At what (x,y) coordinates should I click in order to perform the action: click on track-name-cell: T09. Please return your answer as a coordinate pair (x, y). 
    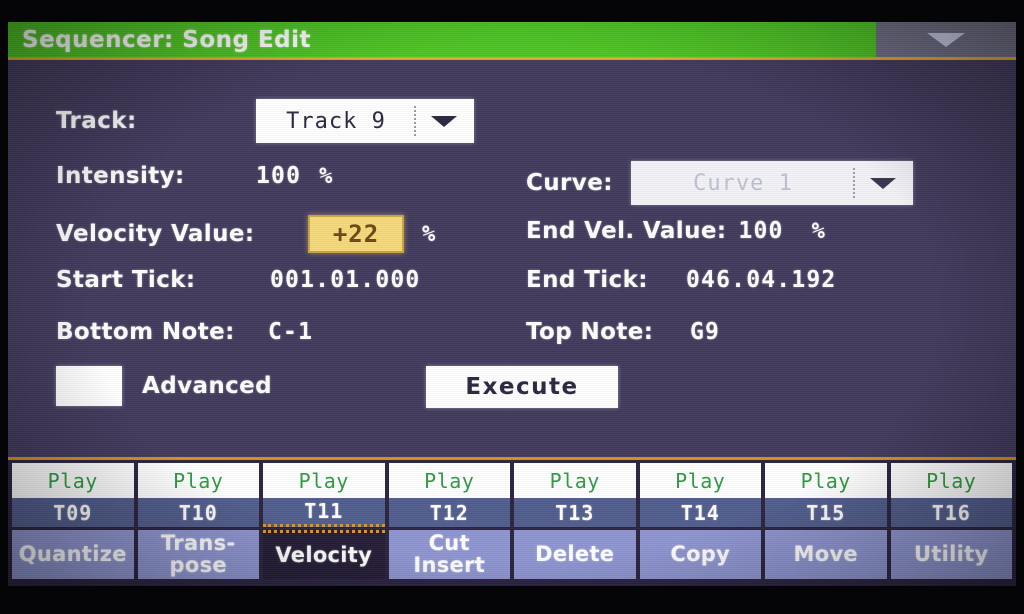
    Looking at the image, I should click on (73, 512).